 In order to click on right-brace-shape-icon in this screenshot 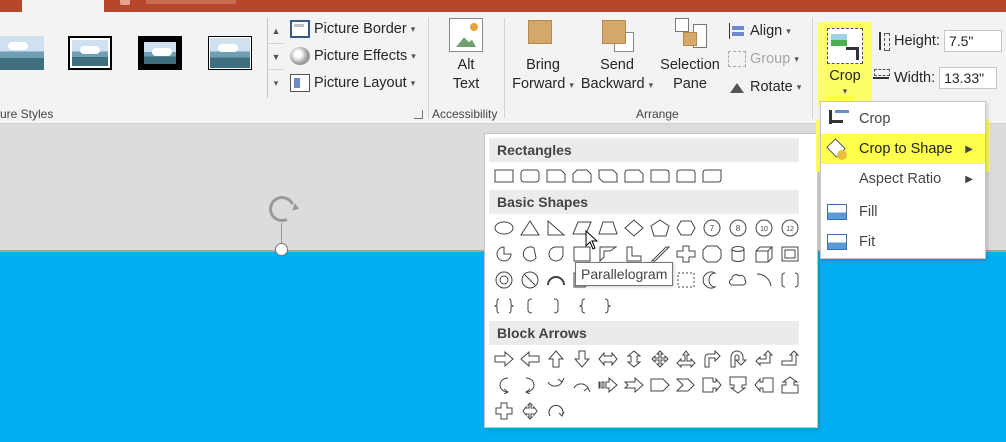, I will do `click(608, 306)`.